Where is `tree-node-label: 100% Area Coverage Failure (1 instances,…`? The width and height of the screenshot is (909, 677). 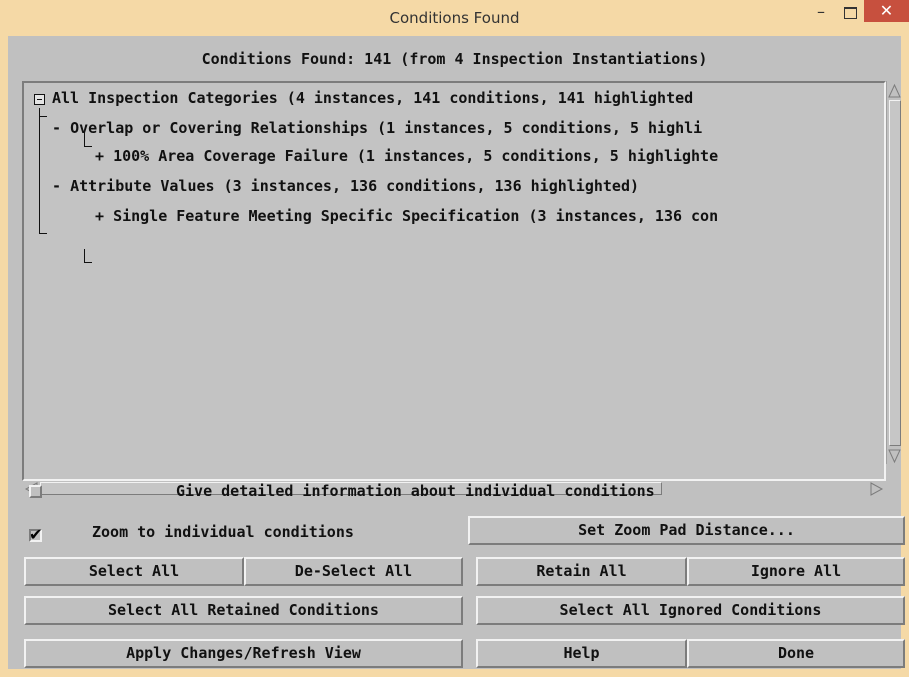
tree-node-label: 100% Area Coverage Failure (1 instances,… is located at coordinates (416, 156).